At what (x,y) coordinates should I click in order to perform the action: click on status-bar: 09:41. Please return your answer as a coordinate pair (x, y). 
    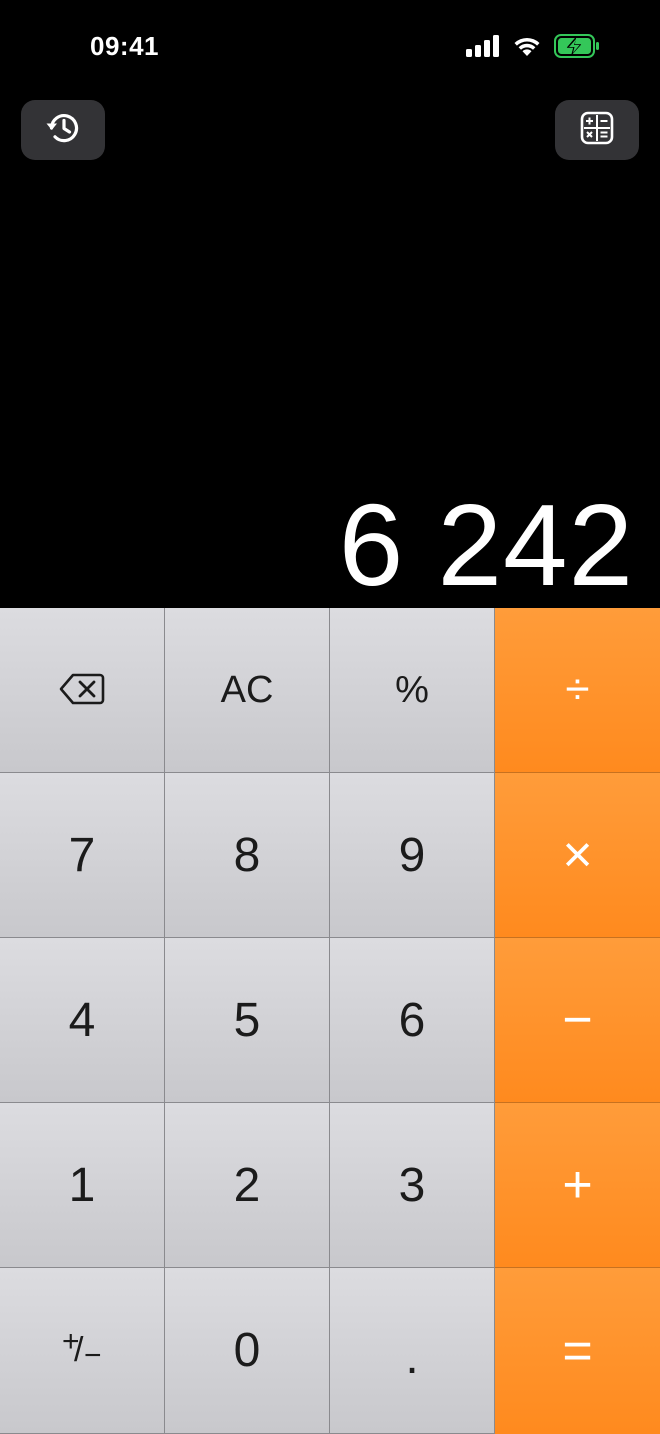
    Looking at the image, I should click on (330, 50).